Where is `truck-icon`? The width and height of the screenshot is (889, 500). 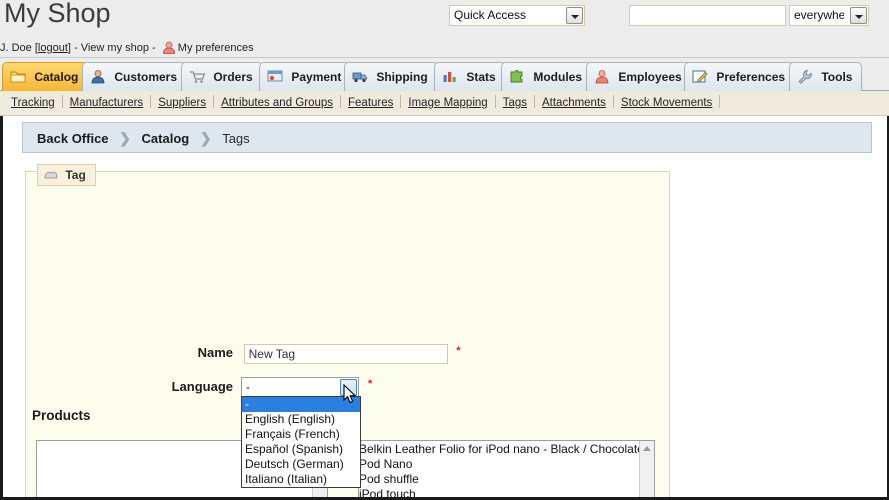 truck-icon is located at coordinates (360, 74).